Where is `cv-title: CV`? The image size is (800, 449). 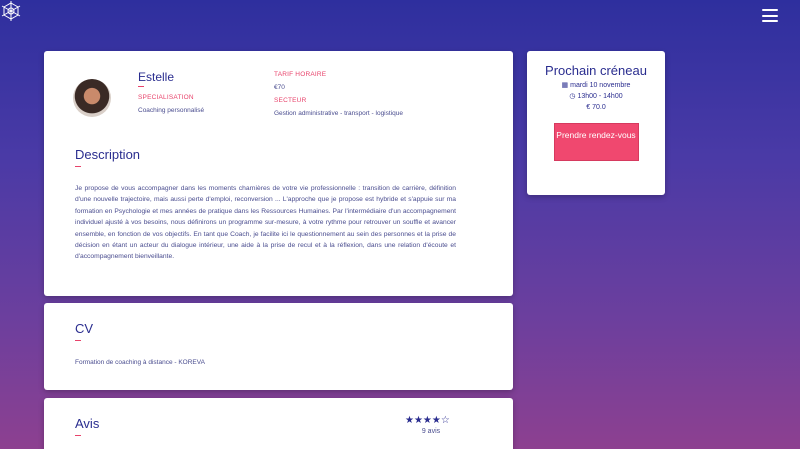
cv-title: CV is located at coordinates (84, 328).